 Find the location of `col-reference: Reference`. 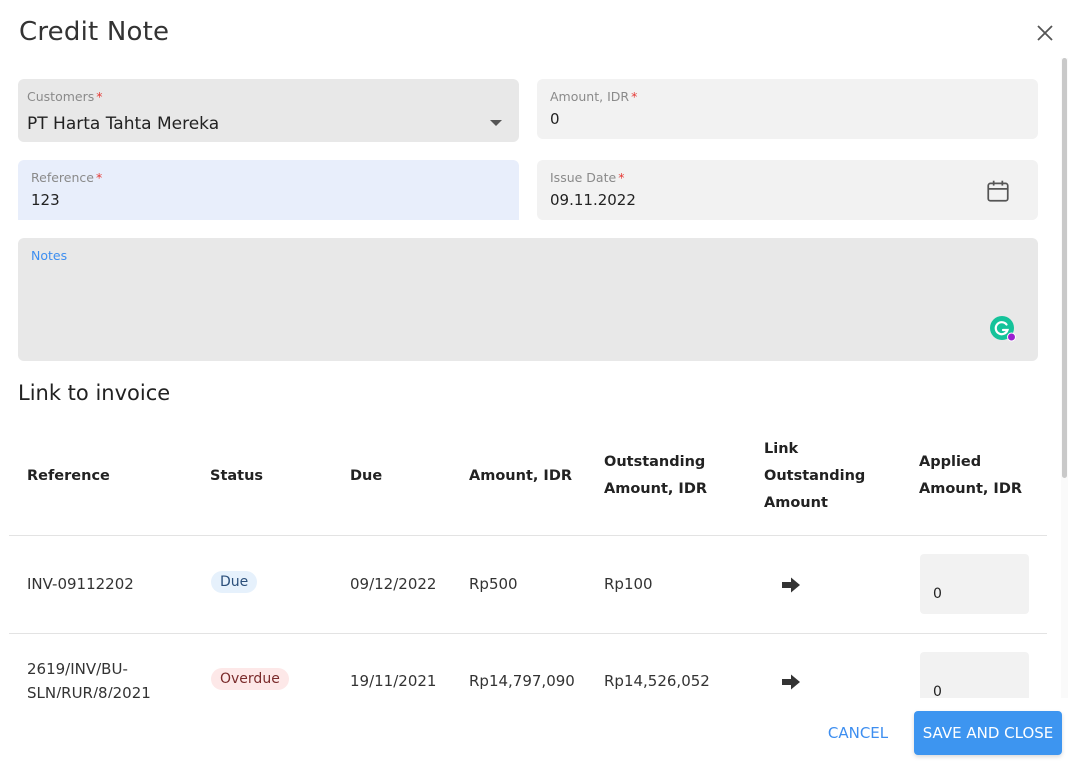

col-reference: Reference is located at coordinates (68, 476).